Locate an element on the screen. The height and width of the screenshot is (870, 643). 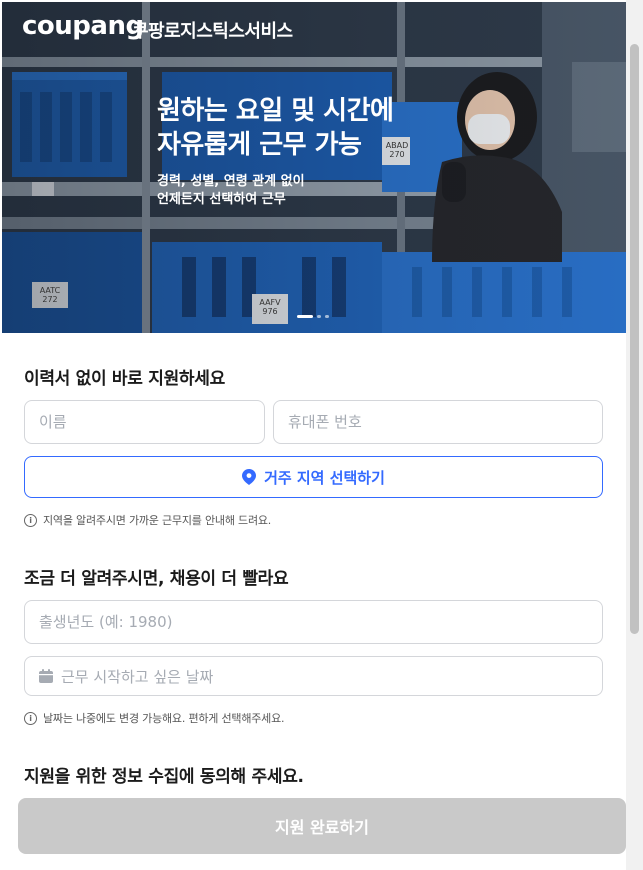
scrollbar-thumb is located at coordinates (634, 339).